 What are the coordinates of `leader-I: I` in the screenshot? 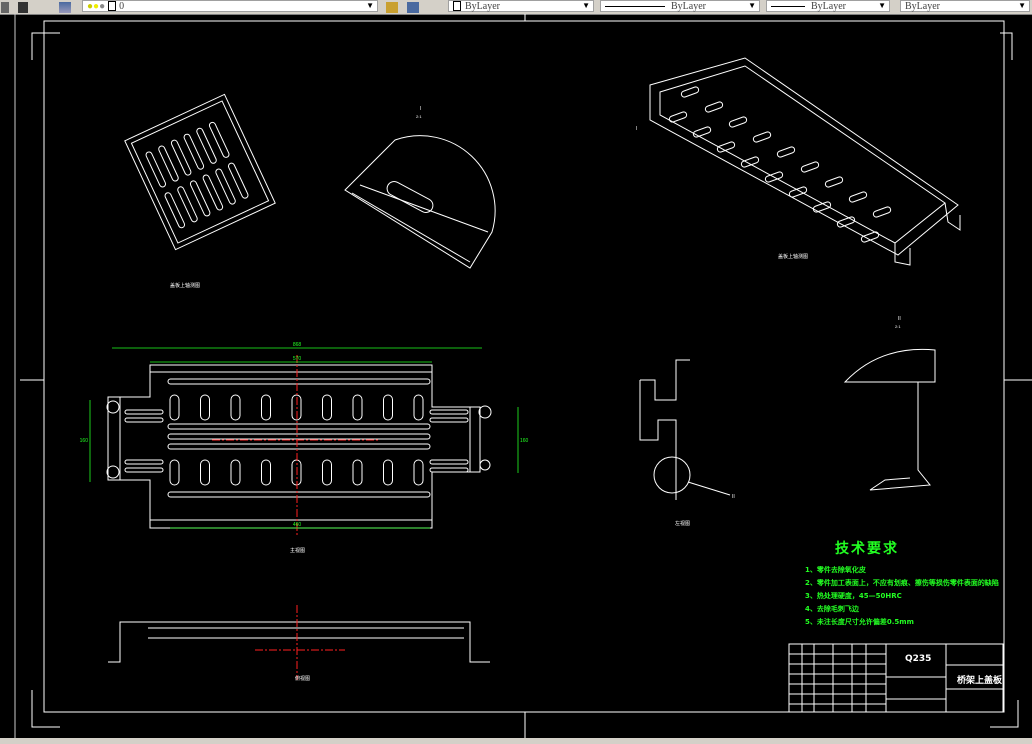 It's located at (636, 129).